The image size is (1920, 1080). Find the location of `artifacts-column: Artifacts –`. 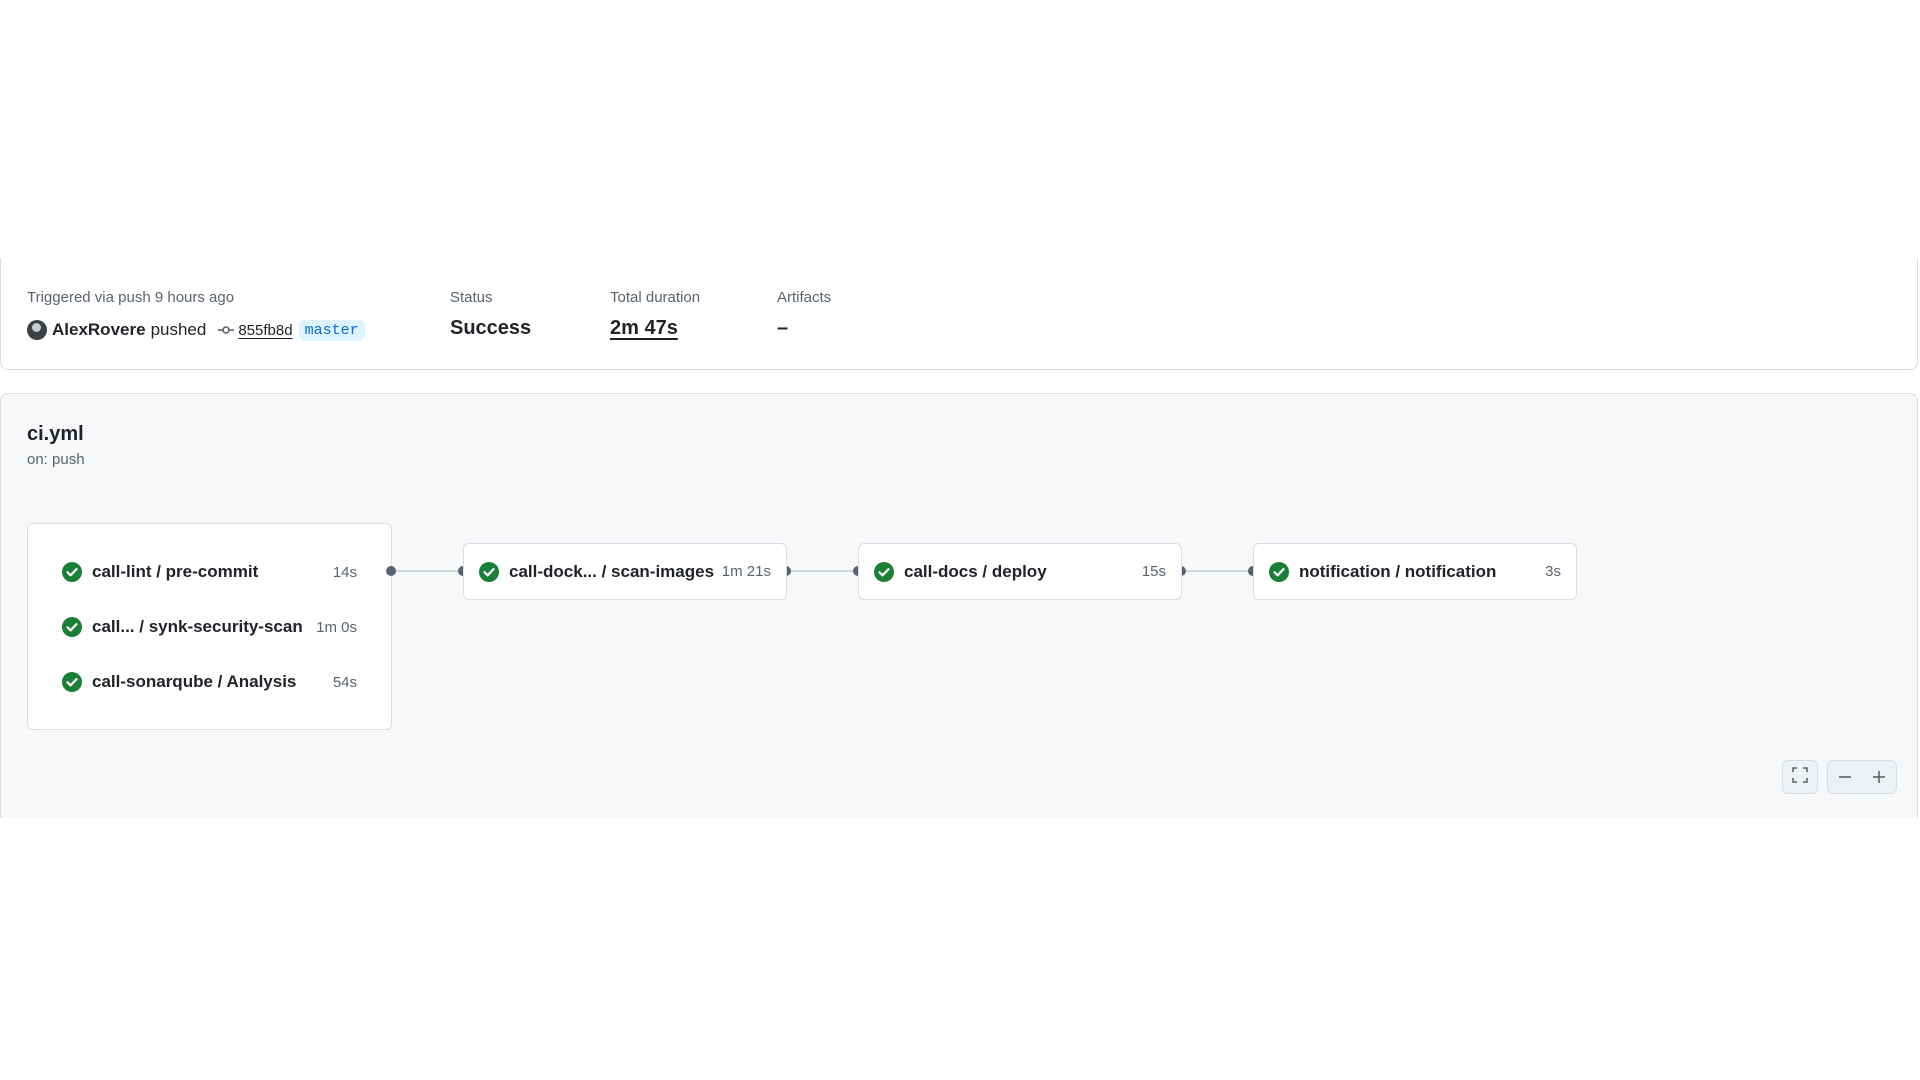

artifacts-column: Artifacts – is located at coordinates (804, 314).